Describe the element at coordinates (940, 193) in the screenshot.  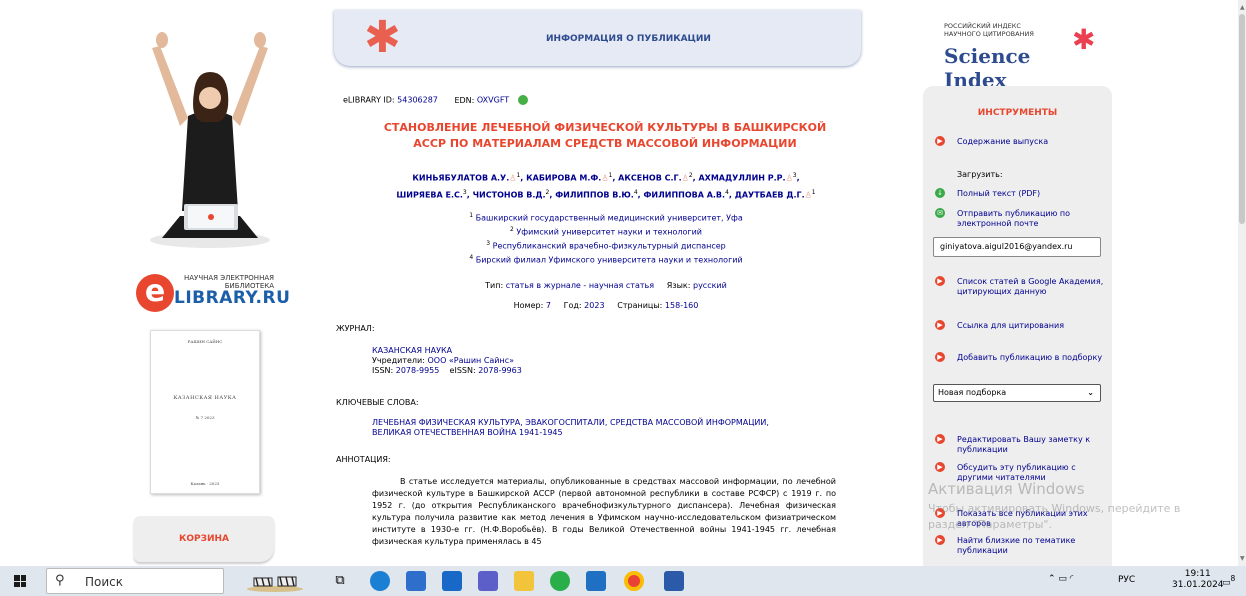
I see `download-icon: ↓` at that location.